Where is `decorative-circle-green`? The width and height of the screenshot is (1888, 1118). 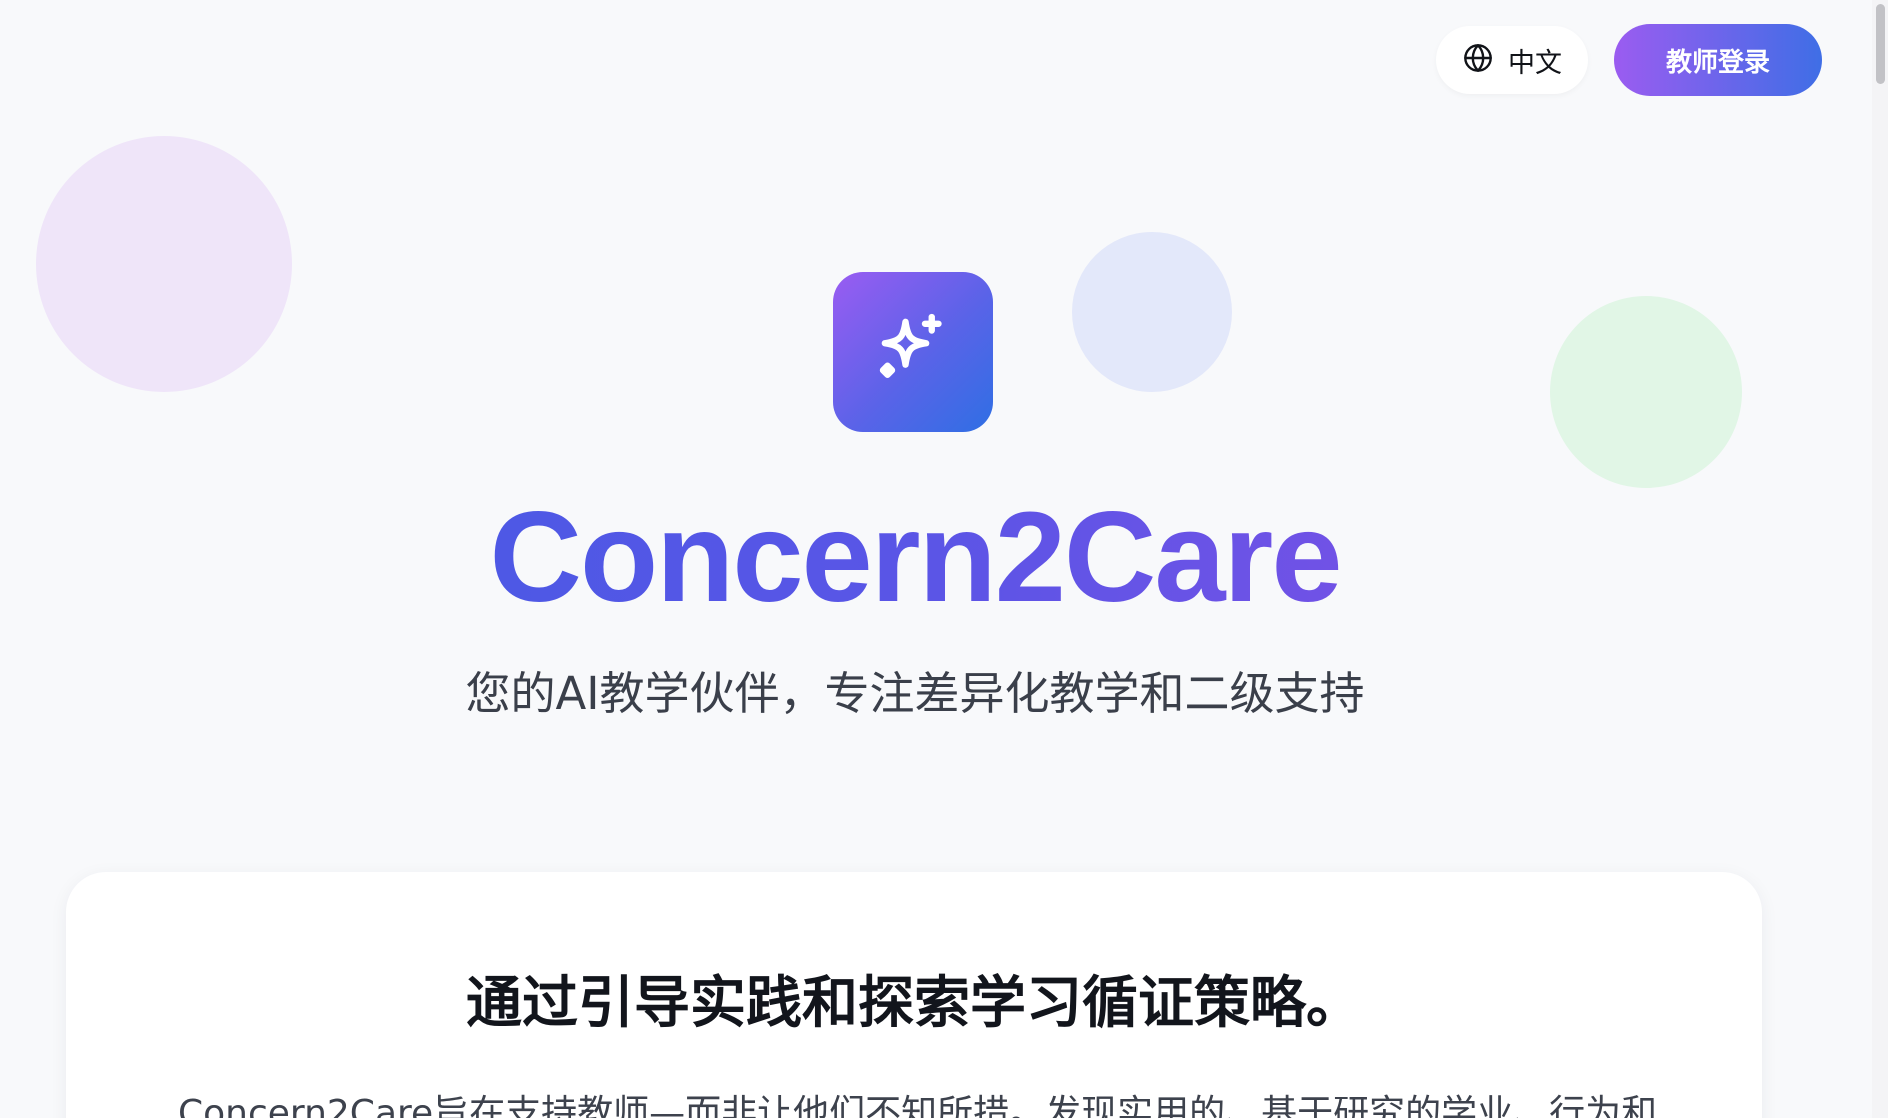
decorative-circle-green is located at coordinates (1646, 392).